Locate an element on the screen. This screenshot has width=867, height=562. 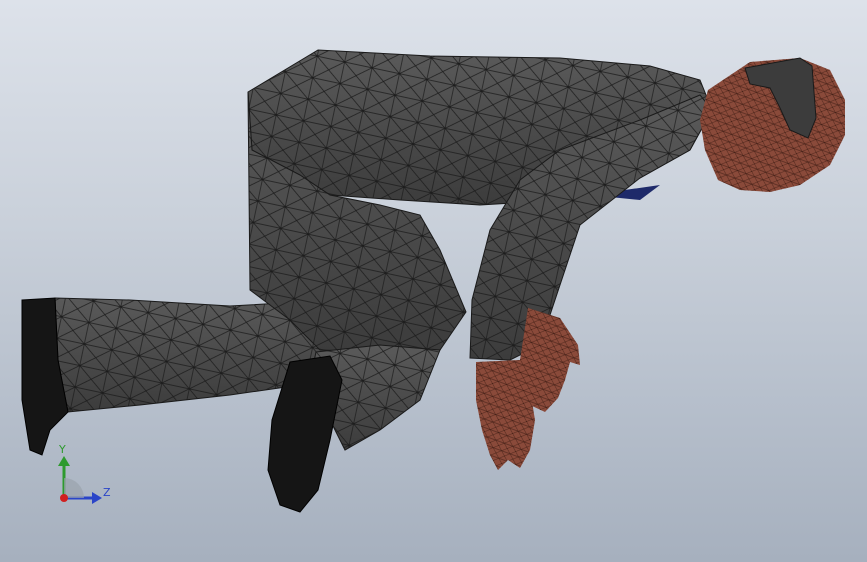
triad-y-label: Y is located at coordinates (62, 449).